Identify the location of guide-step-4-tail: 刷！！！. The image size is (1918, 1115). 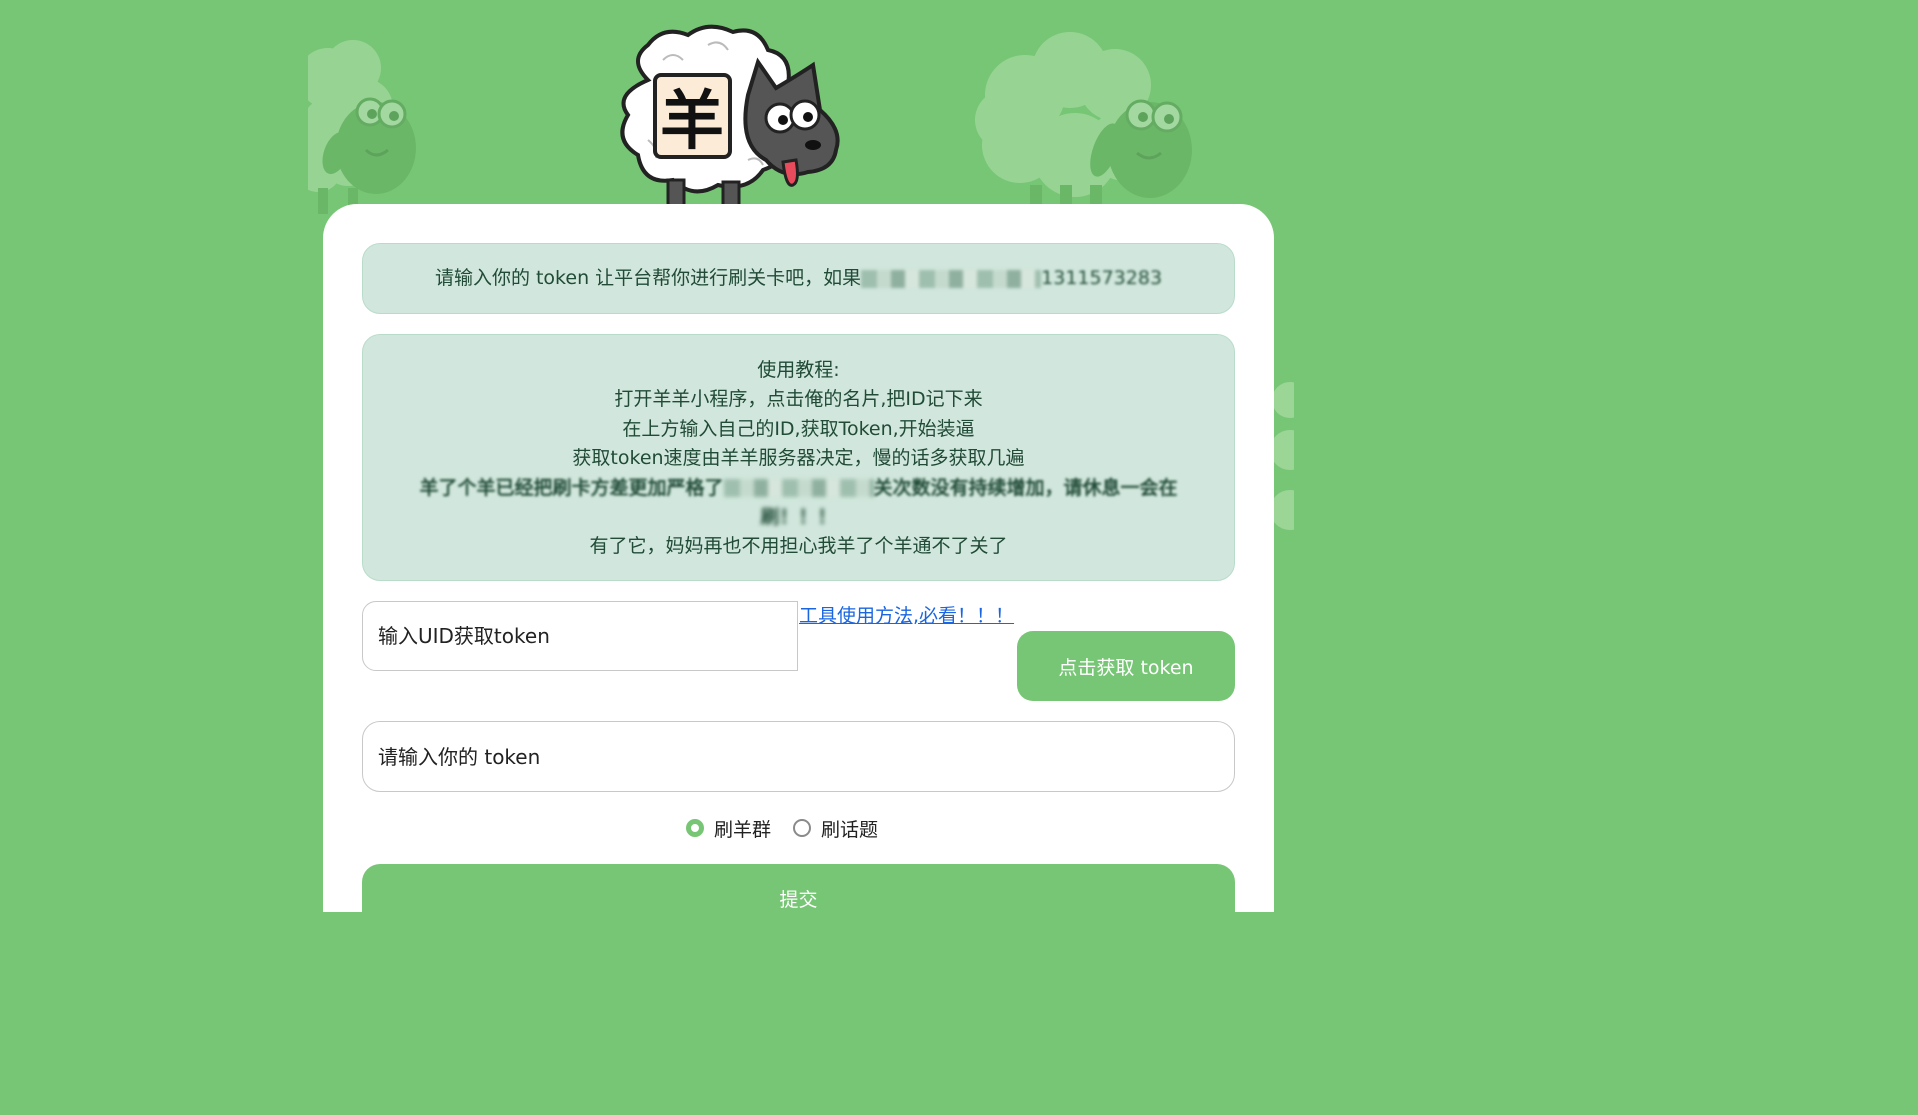
(798, 516).